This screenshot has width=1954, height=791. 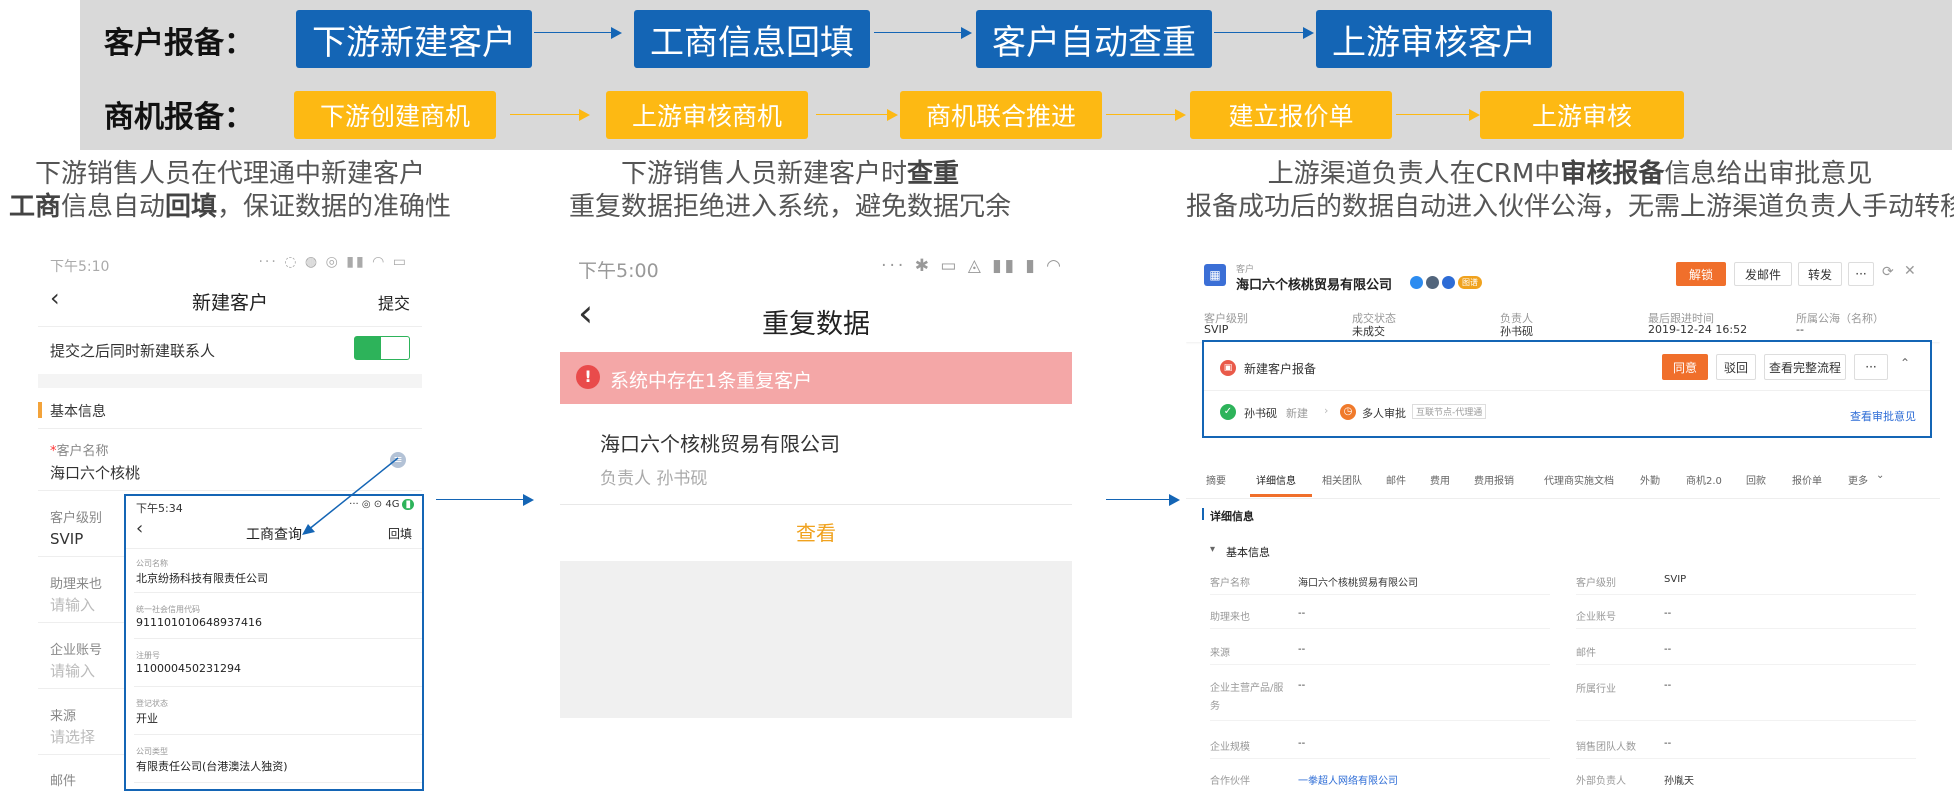 What do you see at coordinates (1342, 479) in the screenshot?
I see `tab-team: 相关团队` at bounding box center [1342, 479].